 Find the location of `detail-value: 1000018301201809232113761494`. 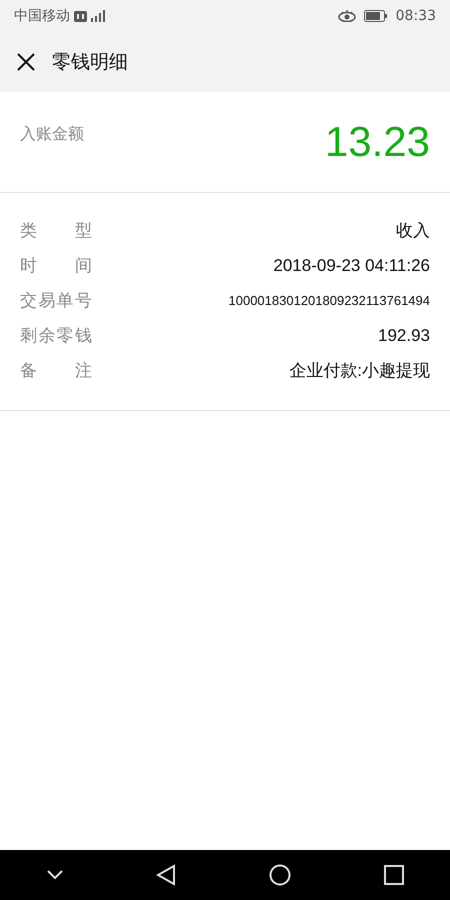

detail-value: 1000018301201809232113761494 is located at coordinates (329, 300).